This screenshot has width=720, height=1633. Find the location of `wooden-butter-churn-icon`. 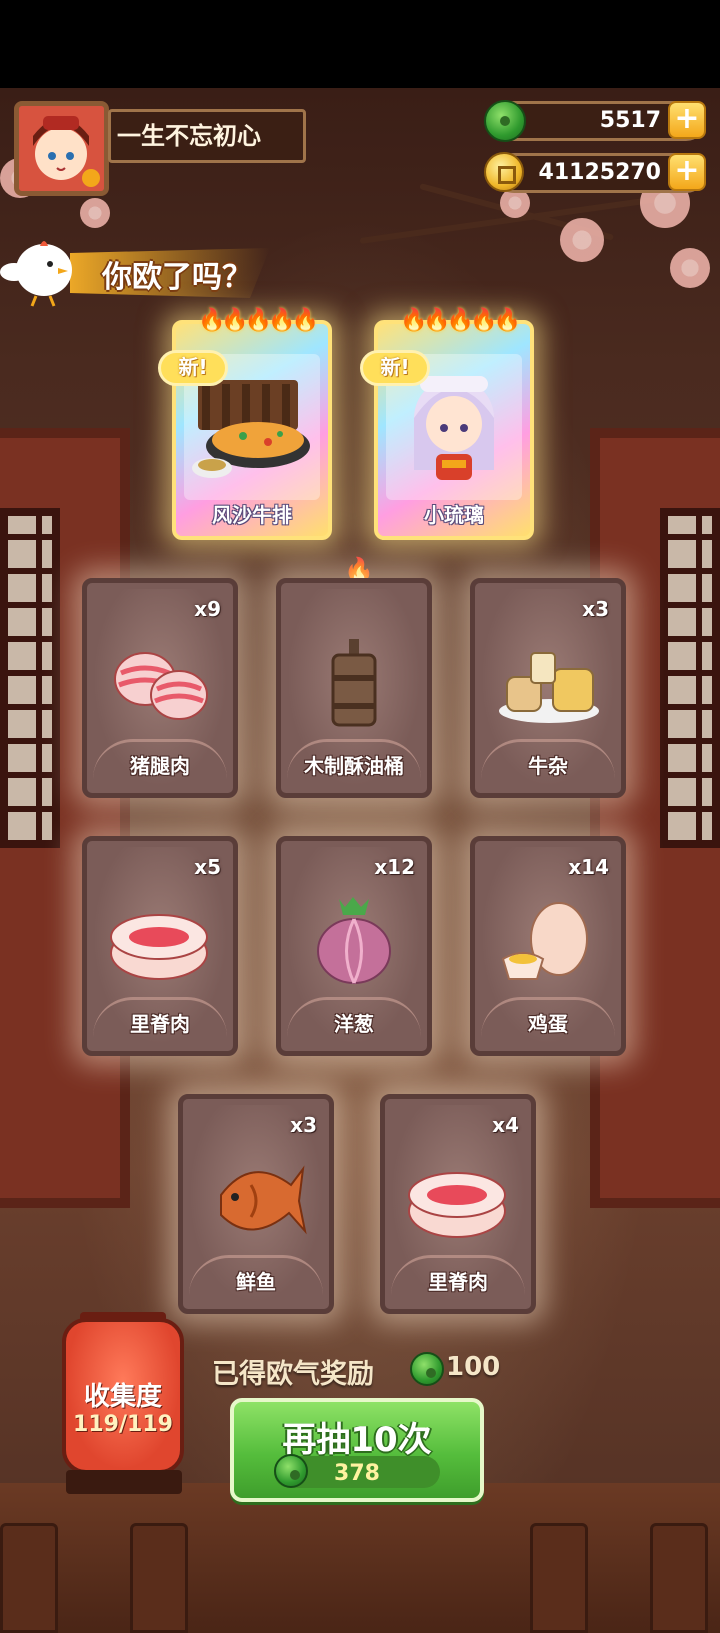

wooden-butter-churn-icon is located at coordinates (354, 683).